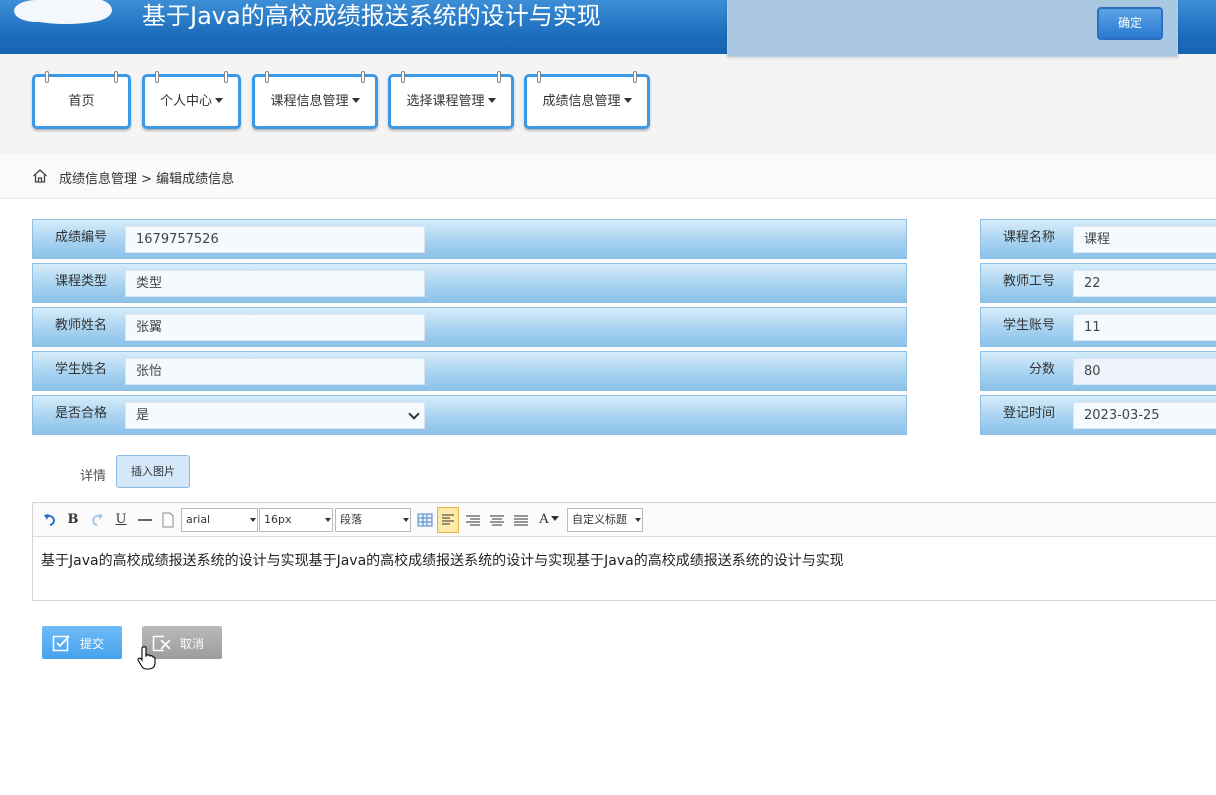 Image resolution: width=1216 pixels, height=795 pixels. Describe the element at coordinates (147, 179) in the screenshot. I see `breadcrumb-text: 成绩信息管理 > 编辑成绩信息` at that location.